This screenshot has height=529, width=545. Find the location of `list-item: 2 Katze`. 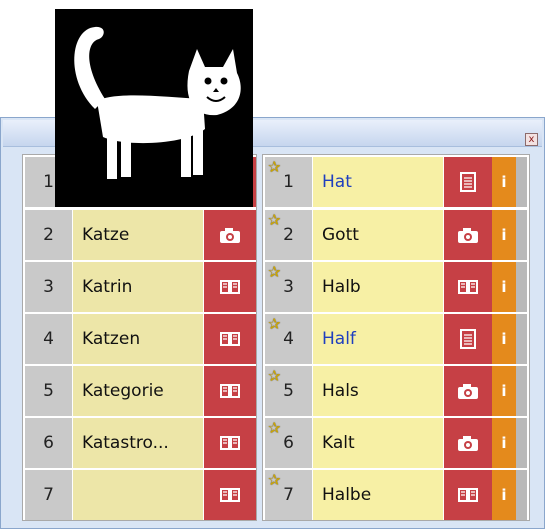

list-item: 2 Katze is located at coordinates (140, 235).